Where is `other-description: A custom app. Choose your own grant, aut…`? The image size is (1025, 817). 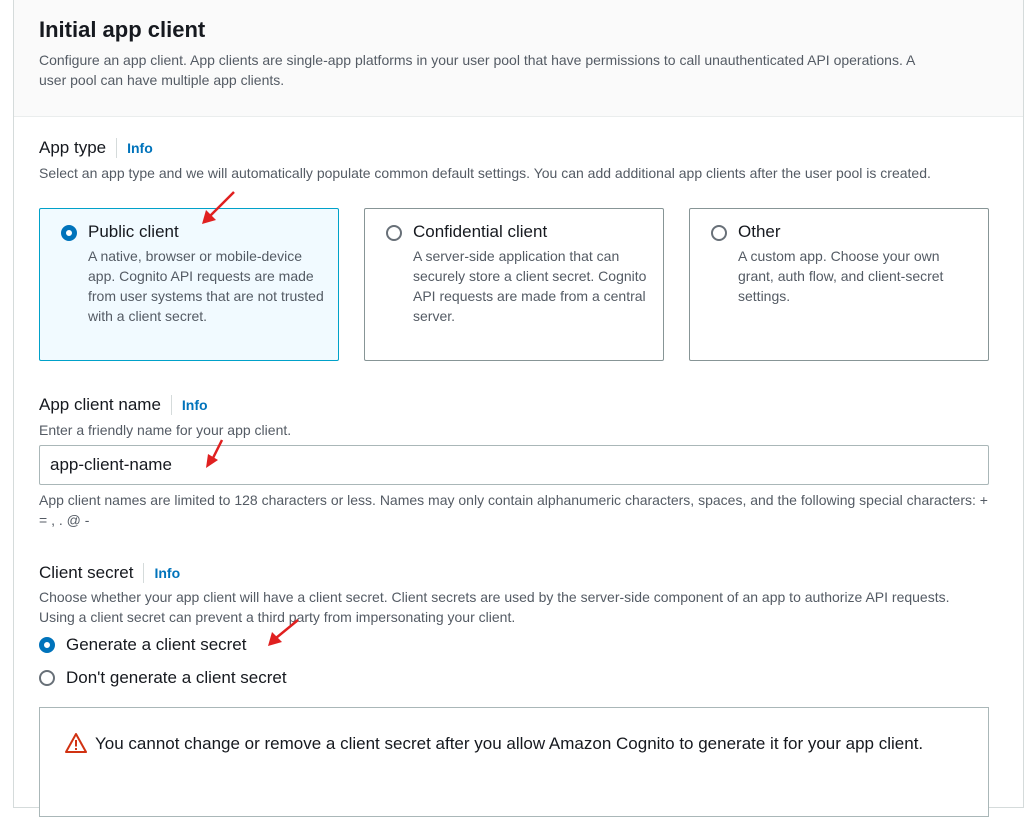
other-description: A custom app. Choose your own grant, aut… is located at coordinates (841, 276).